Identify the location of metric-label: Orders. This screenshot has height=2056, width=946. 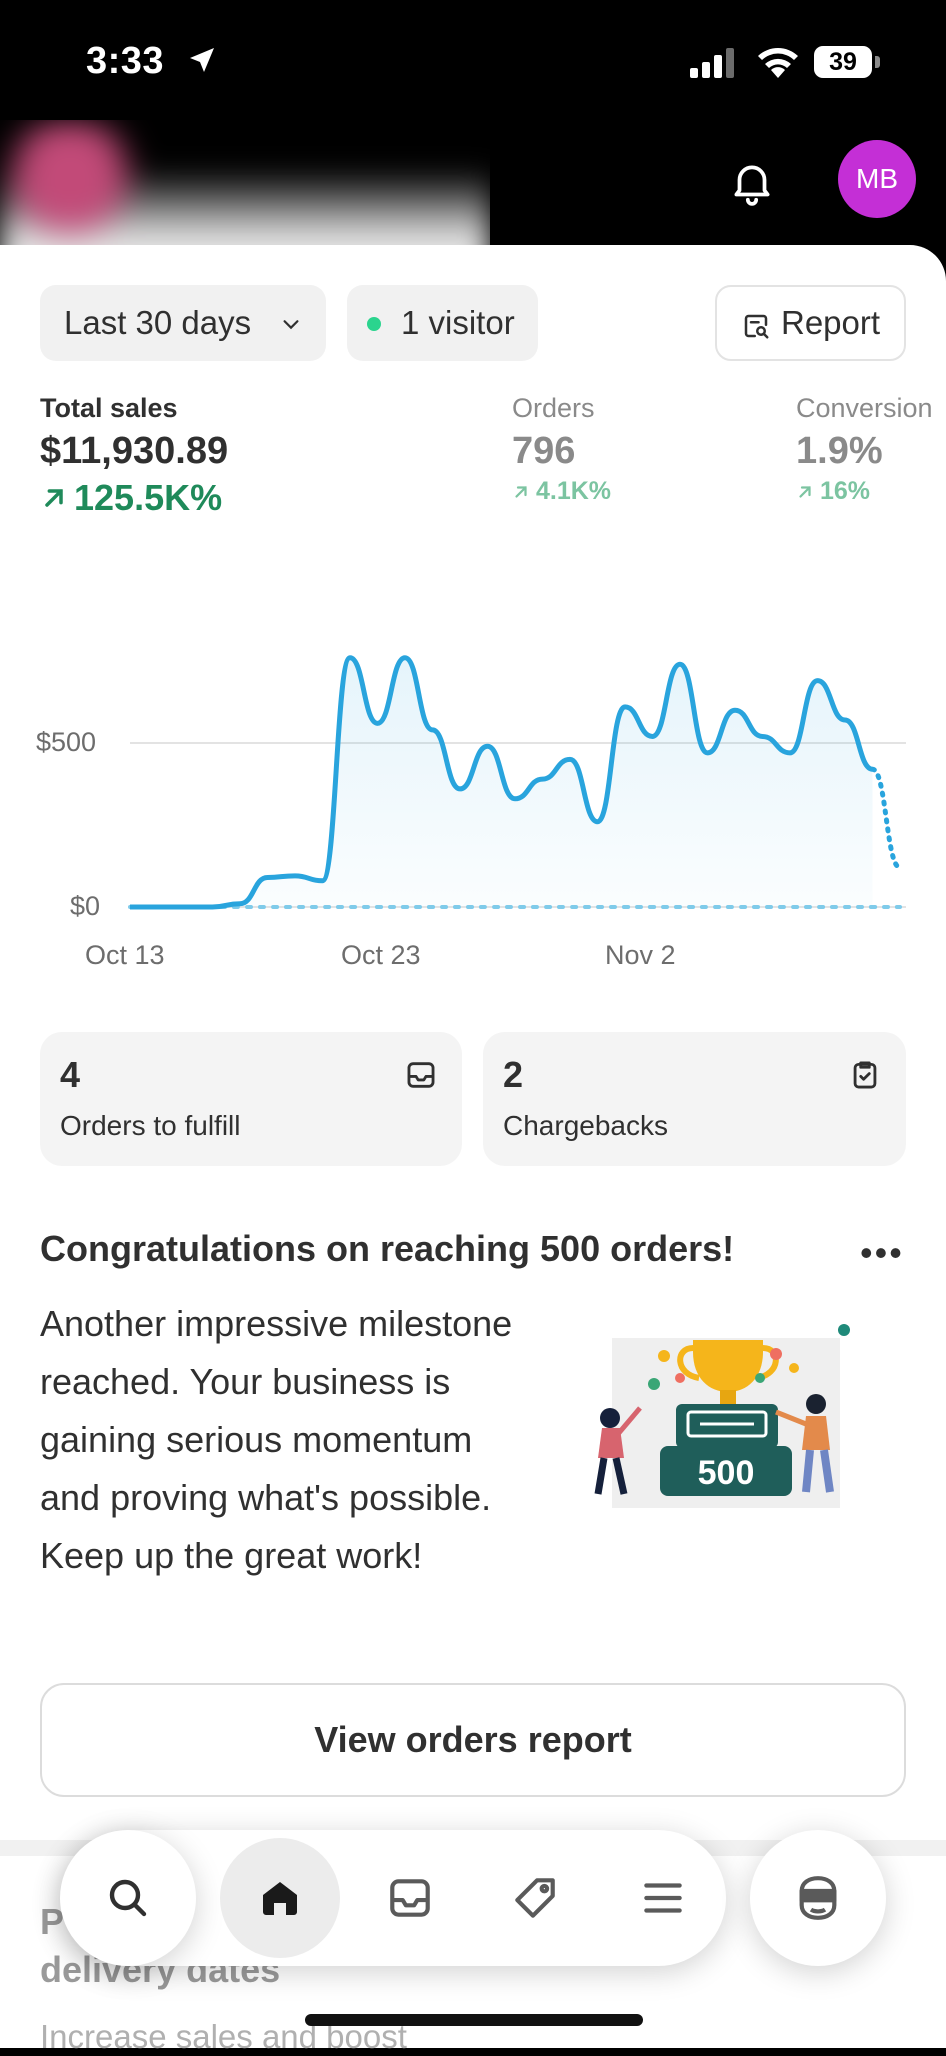
(553, 408).